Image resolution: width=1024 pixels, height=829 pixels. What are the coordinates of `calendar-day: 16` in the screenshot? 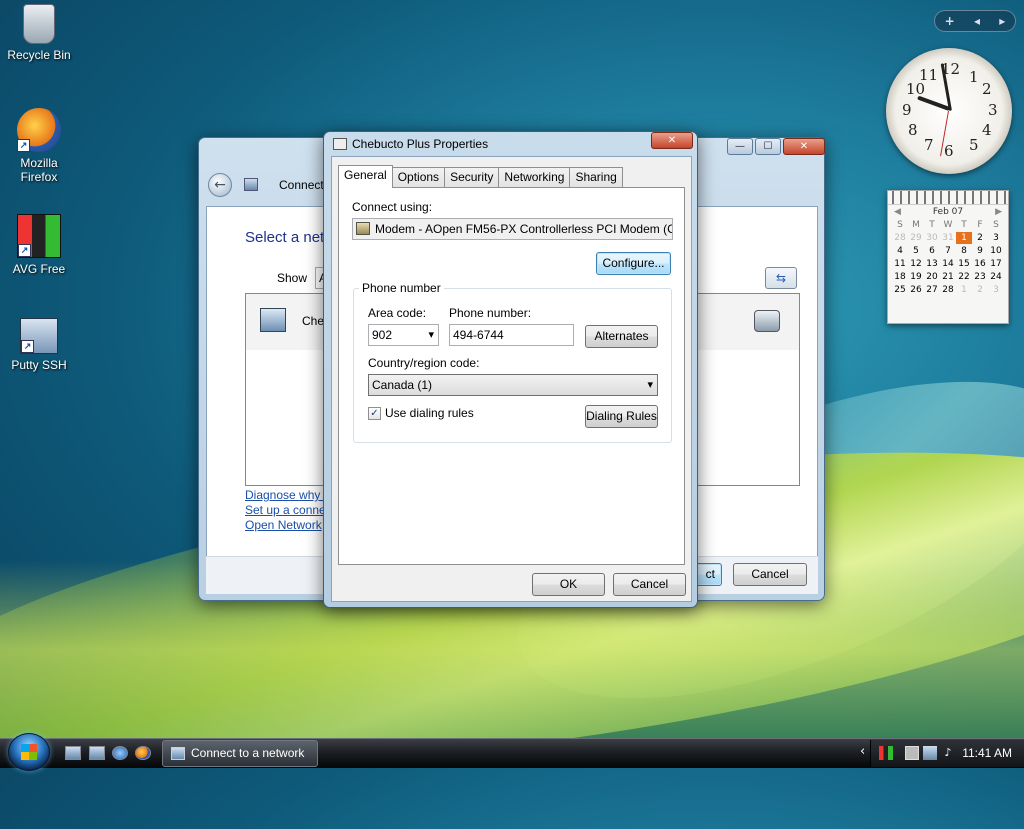 It's located at (980, 264).